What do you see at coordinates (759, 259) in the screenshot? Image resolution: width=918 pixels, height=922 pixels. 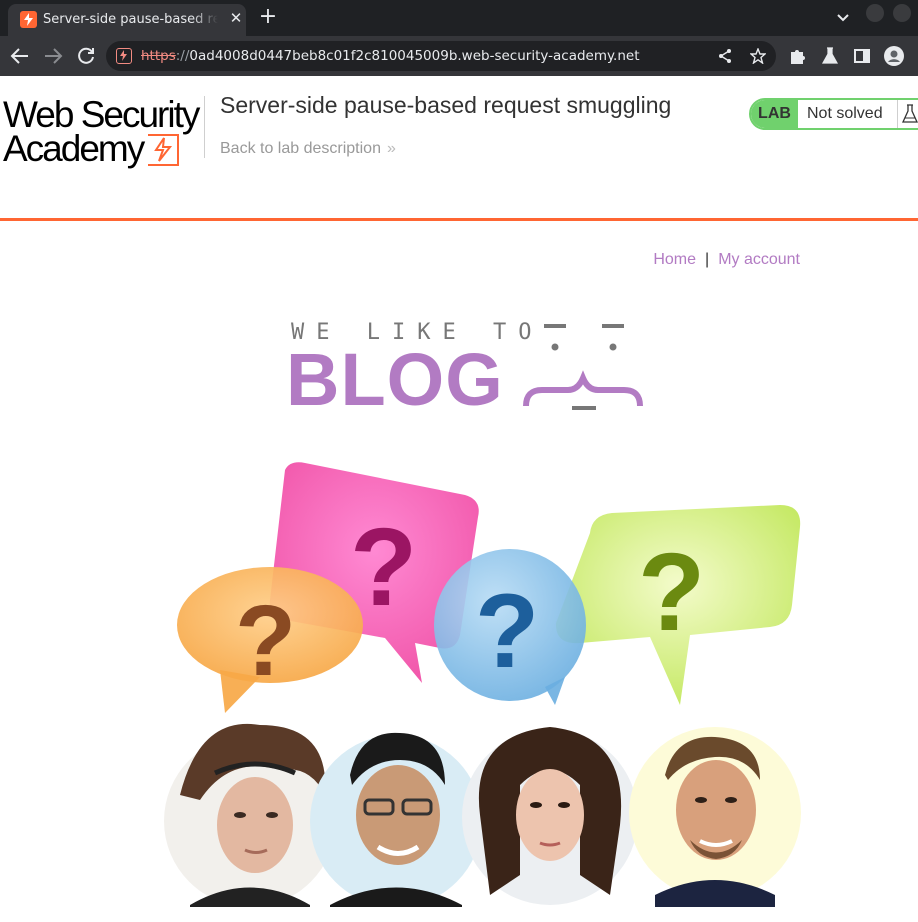 I see `nav-my-account-link: My account` at bounding box center [759, 259].